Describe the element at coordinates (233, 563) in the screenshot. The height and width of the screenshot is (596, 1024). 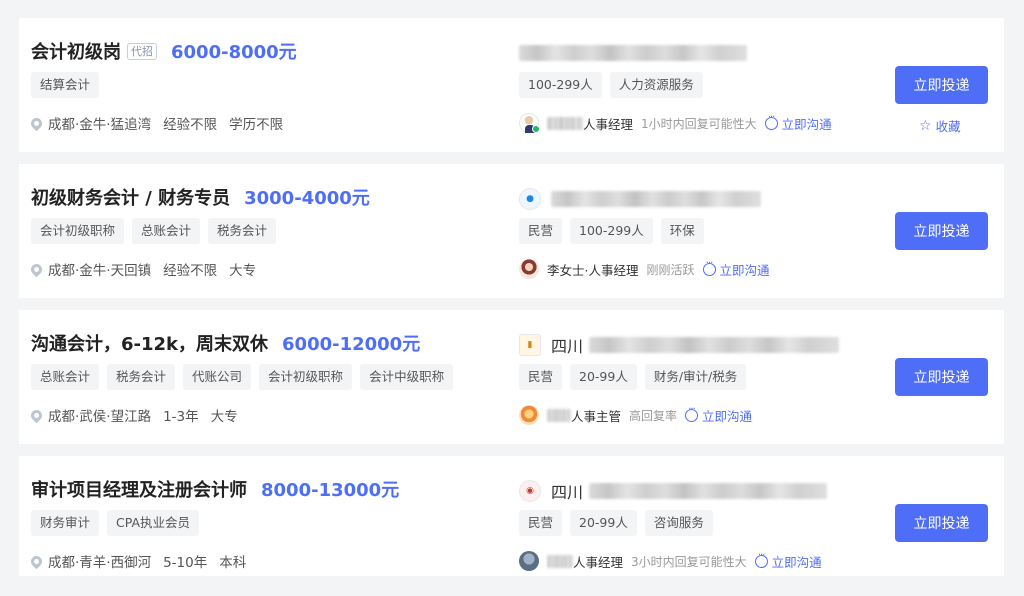
I see `education: 本科` at that location.